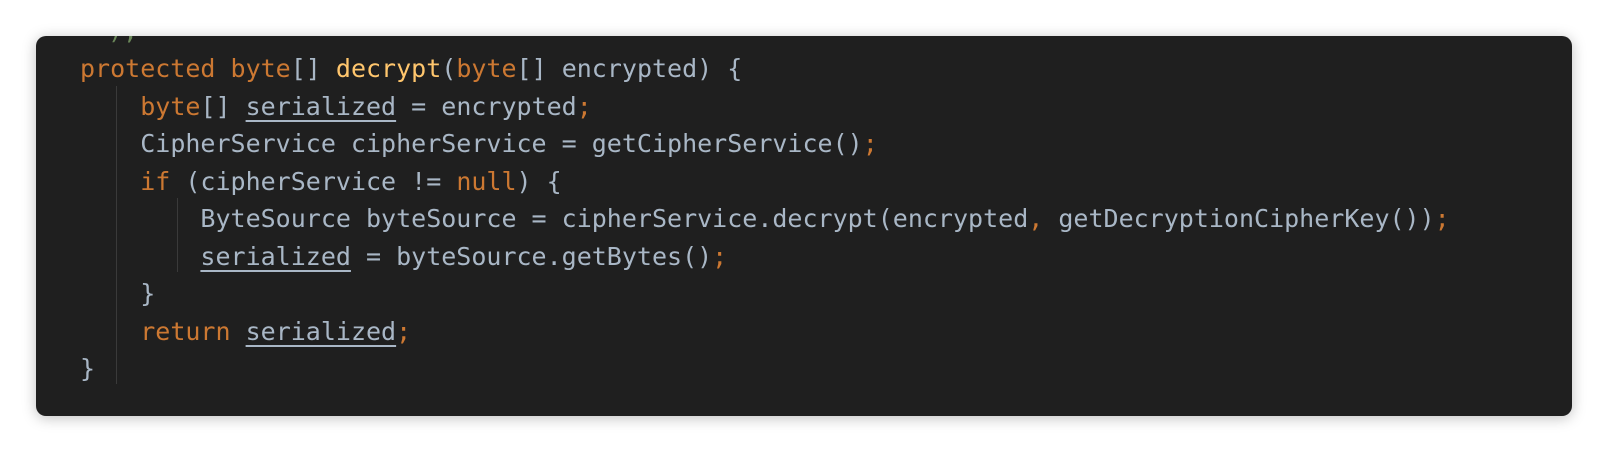  Describe the element at coordinates (313, 181) in the screenshot. I see `code-token: (cipherService !=` at that location.